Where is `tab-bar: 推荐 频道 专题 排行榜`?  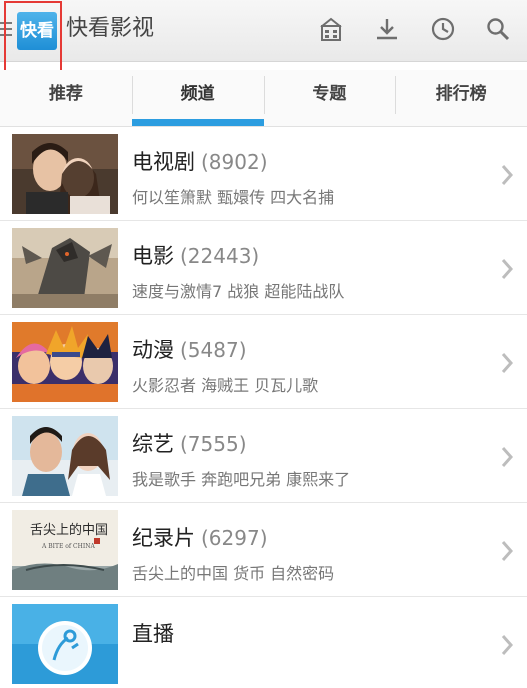
tab-bar: 推荐 频道 专题 排行榜 is located at coordinates (263, 98).